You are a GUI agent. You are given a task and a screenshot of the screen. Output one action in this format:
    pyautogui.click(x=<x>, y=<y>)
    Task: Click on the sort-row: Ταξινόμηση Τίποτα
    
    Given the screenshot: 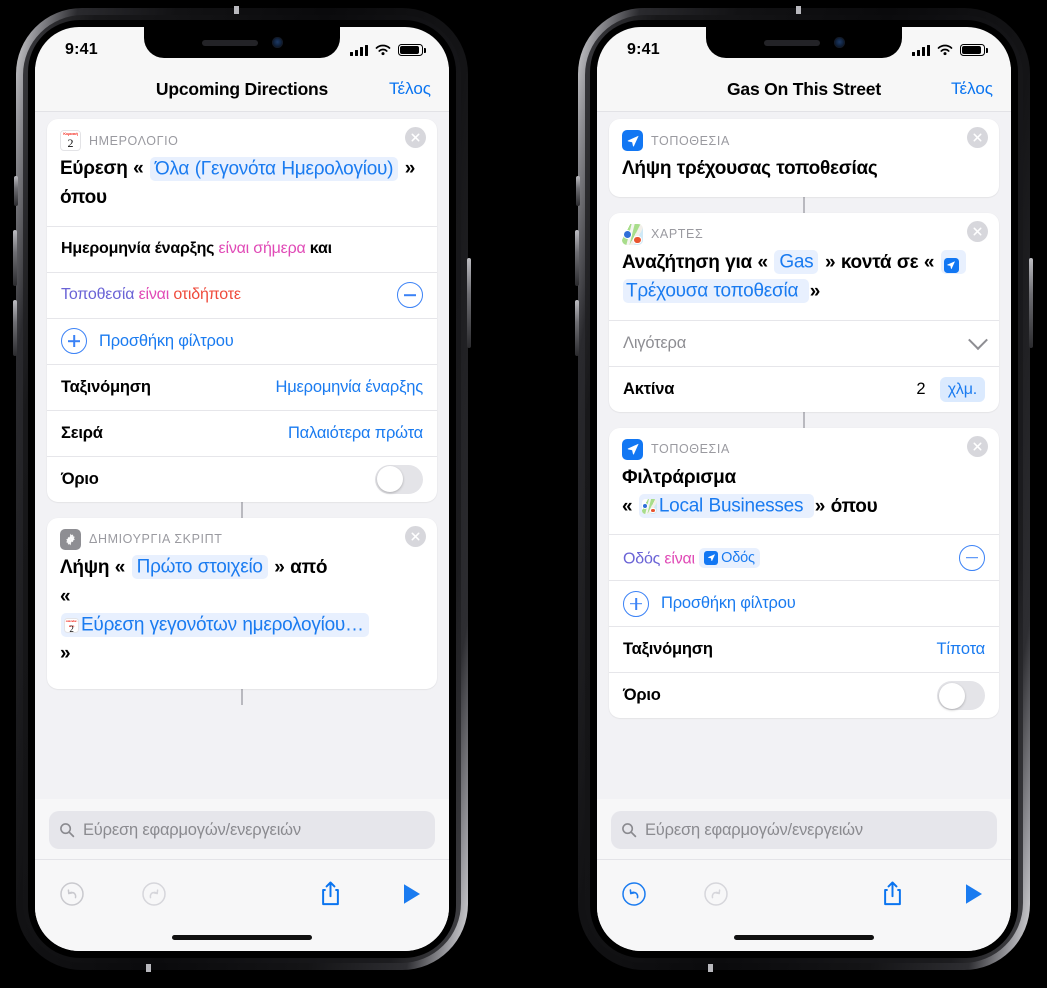 What is the action you would take?
    pyautogui.click(x=804, y=649)
    